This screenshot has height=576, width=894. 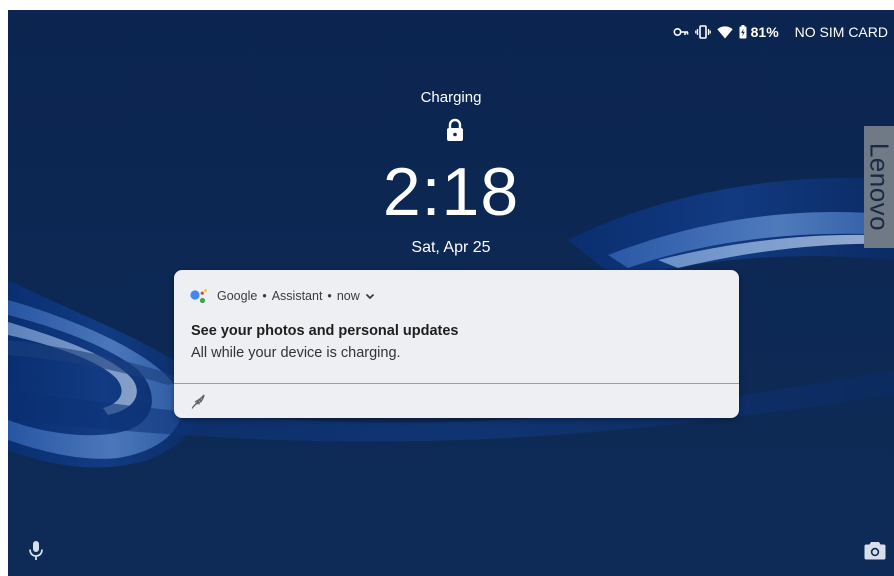 What do you see at coordinates (764, 32) in the screenshot?
I see `battery-percentage: 81%` at bounding box center [764, 32].